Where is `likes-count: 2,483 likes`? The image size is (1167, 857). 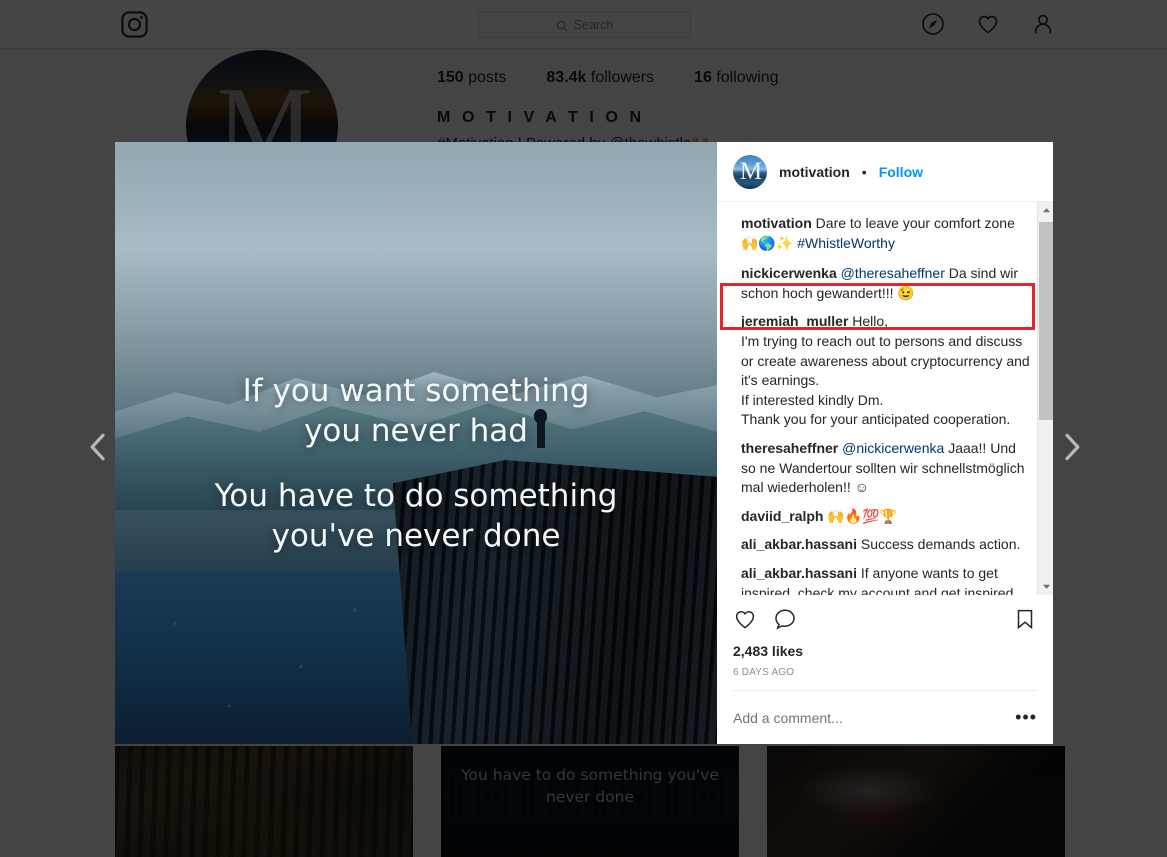 likes-count: 2,483 likes is located at coordinates (885, 651).